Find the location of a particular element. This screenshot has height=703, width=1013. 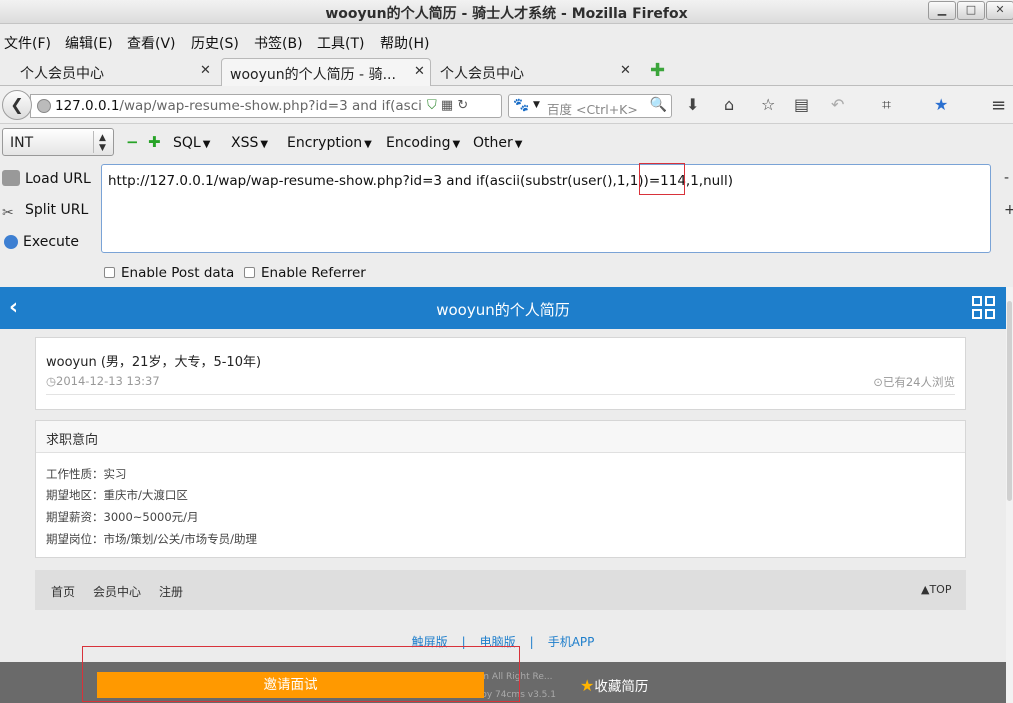

qr-icon: ▦ is located at coordinates (447, 105).